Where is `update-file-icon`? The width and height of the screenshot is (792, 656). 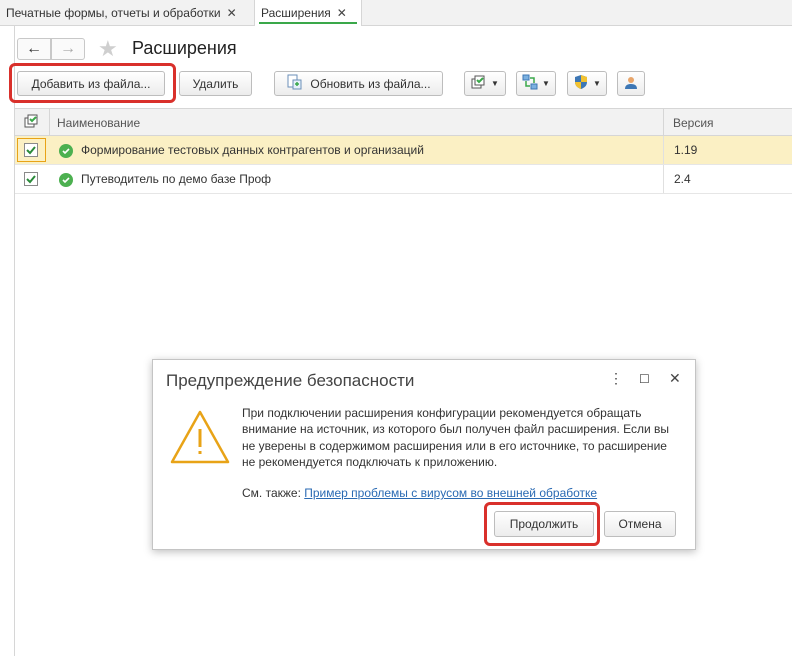
update-file-icon is located at coordinates (294, 83).